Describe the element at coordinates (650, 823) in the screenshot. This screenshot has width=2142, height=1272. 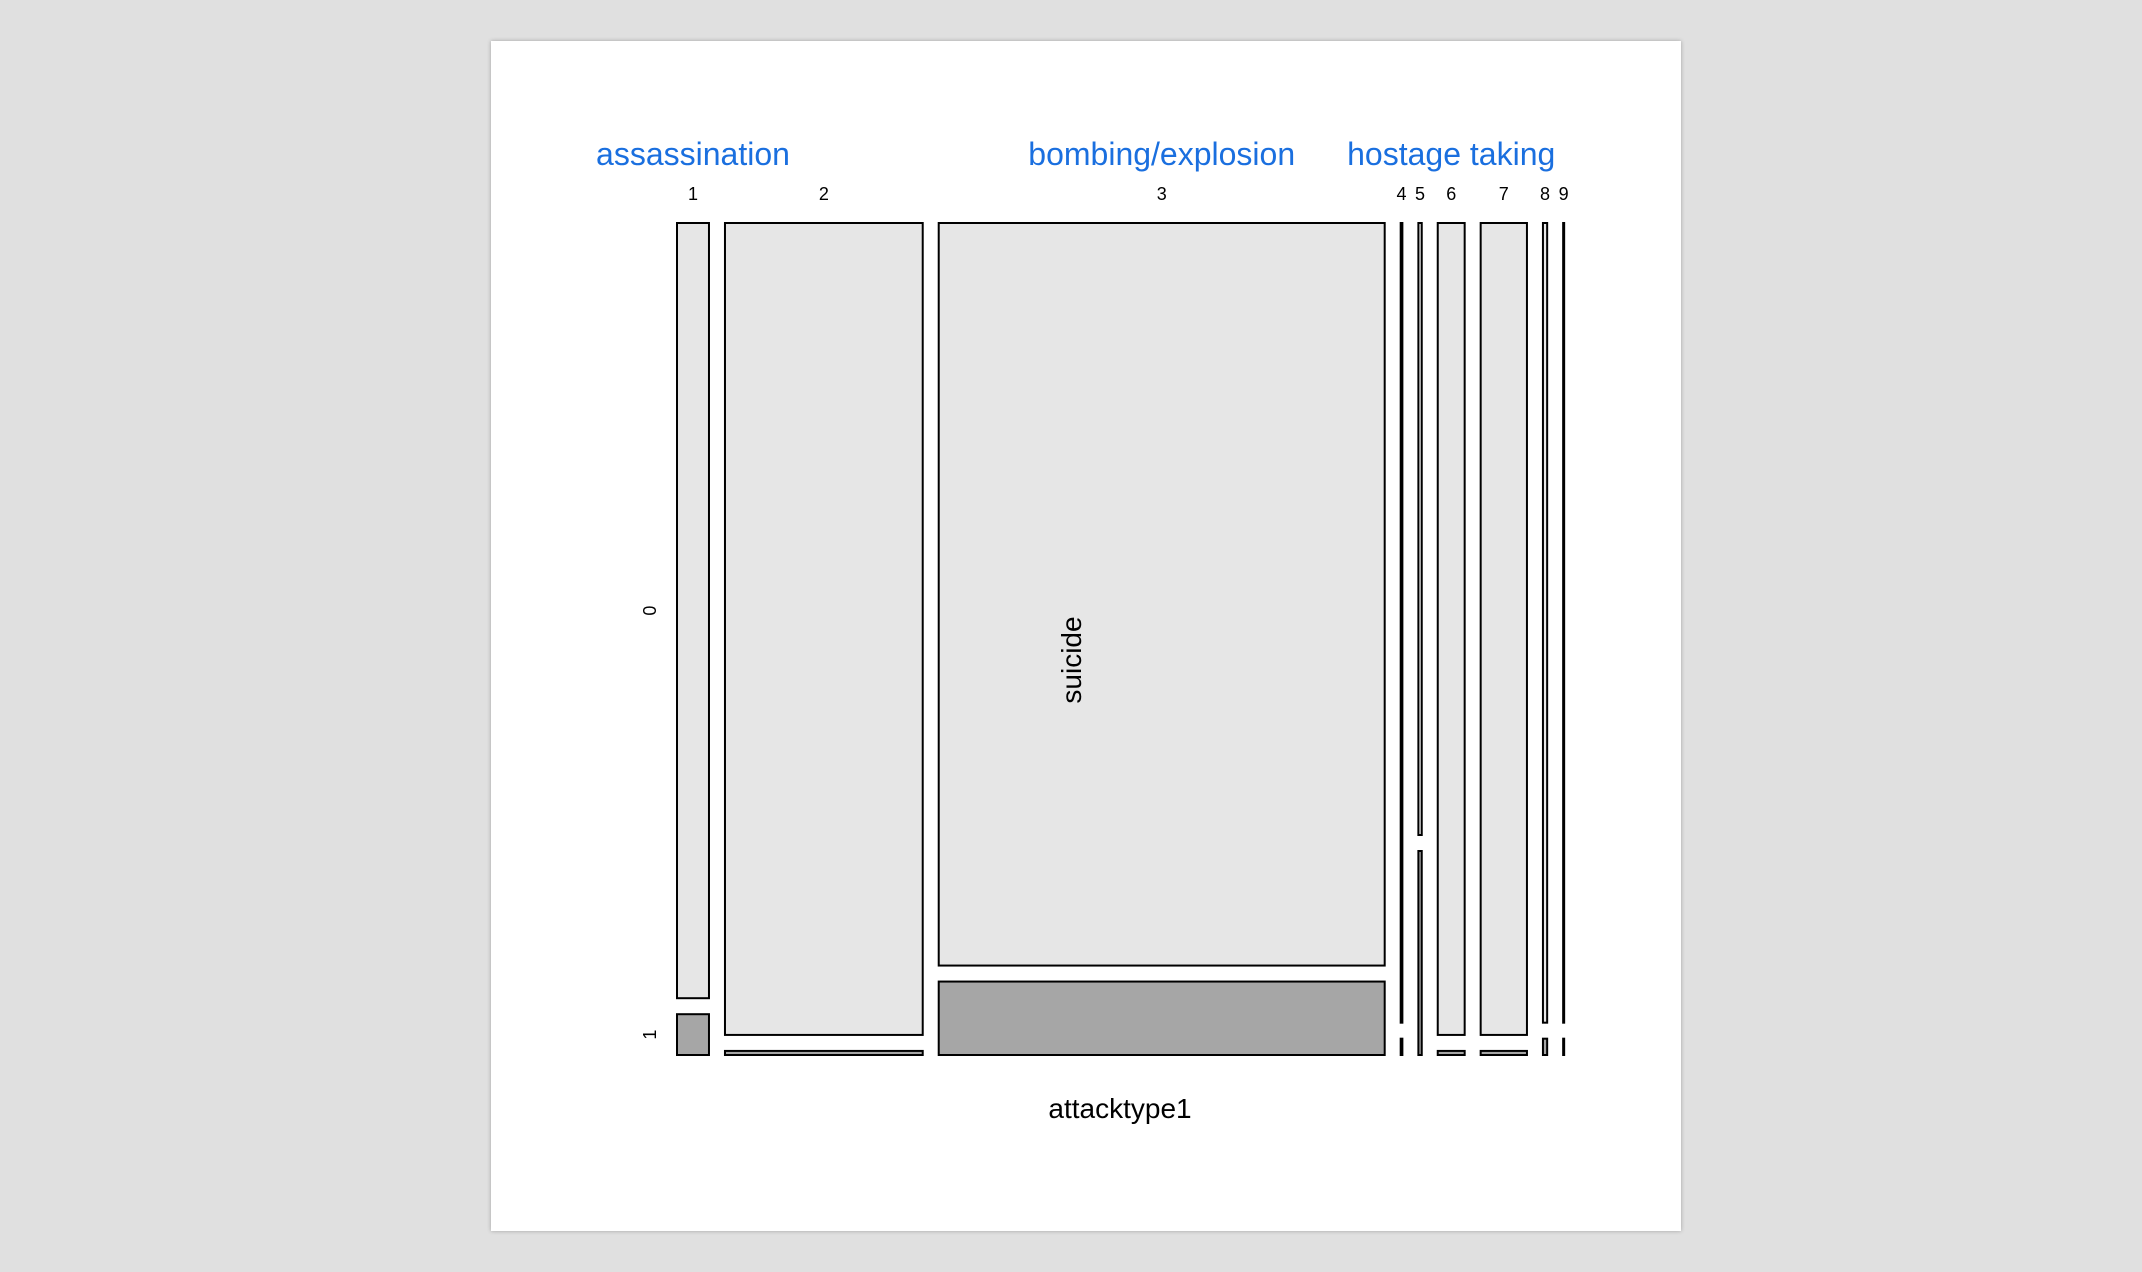
I see `y-tick-labels: 01` at that location.